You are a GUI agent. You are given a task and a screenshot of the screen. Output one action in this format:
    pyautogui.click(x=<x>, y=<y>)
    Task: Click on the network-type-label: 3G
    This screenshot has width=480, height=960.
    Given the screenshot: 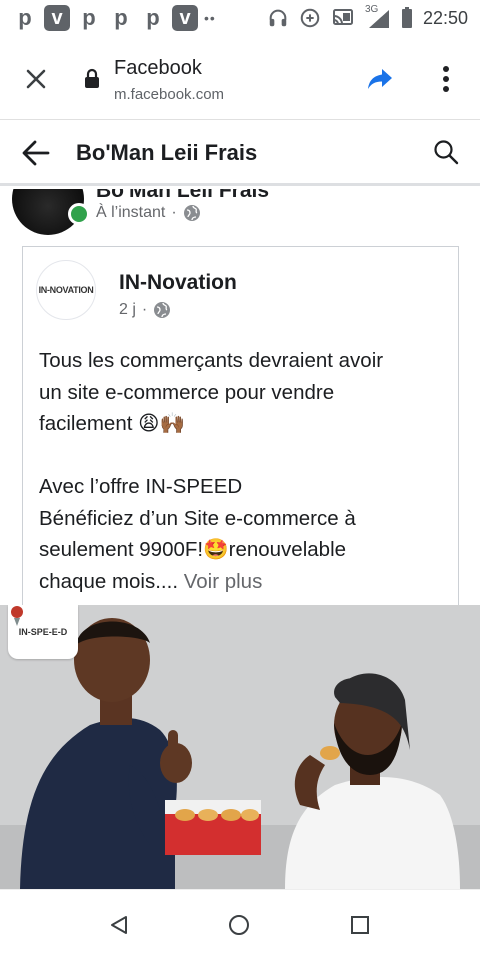 What is the action you would take?
    pyautogui.click(x=371, y=9)
    